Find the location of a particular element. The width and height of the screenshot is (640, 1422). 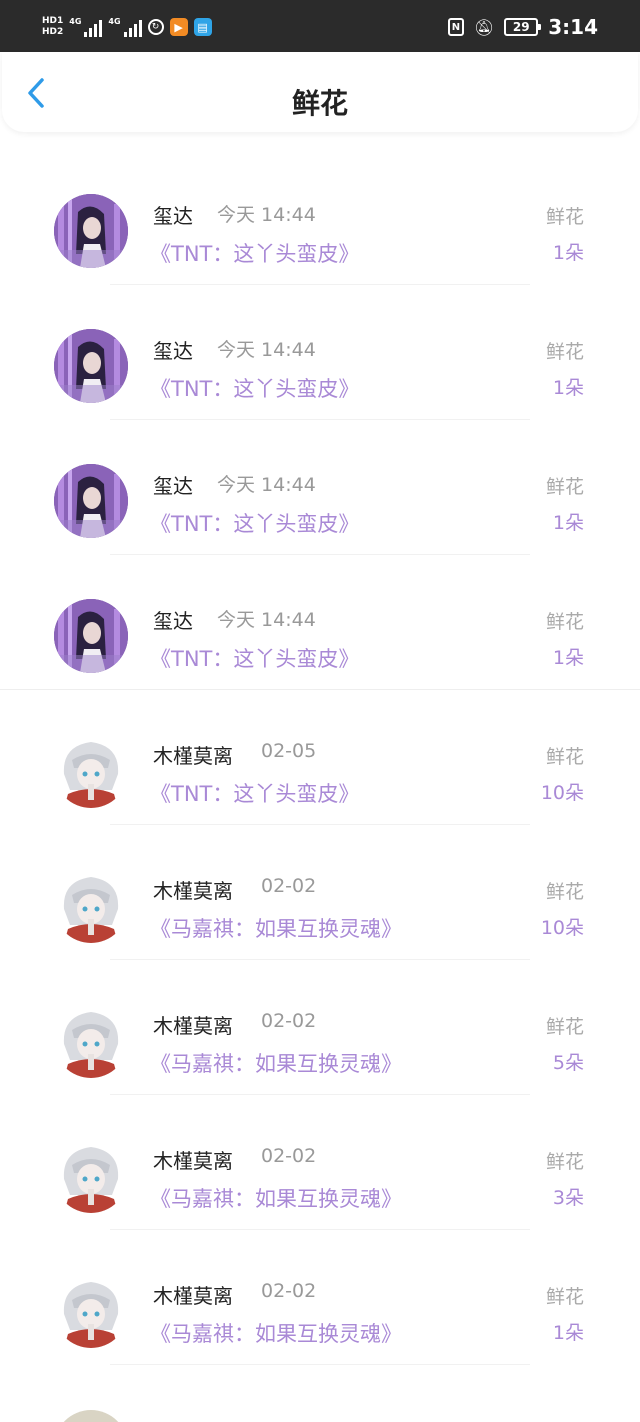

signal-strength-icon-2: 4G is located at coordinates (125, 27).